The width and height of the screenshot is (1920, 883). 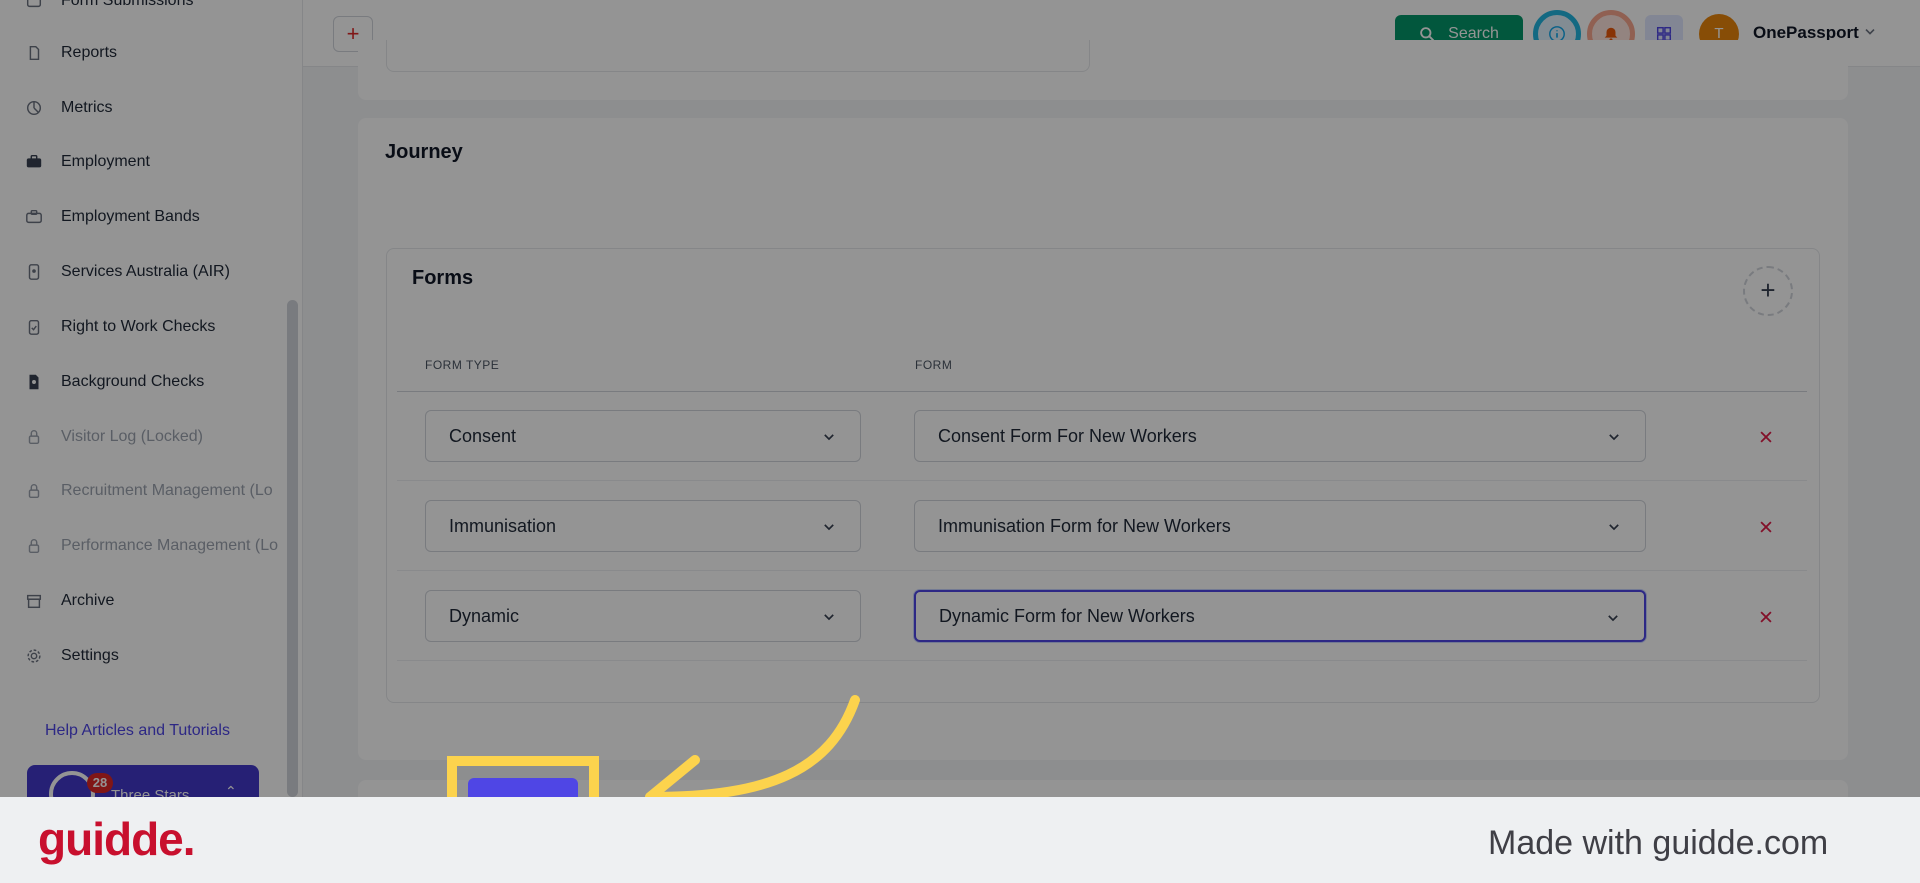 I want to click on add-form-button: +, so click(x=1768, y=291).